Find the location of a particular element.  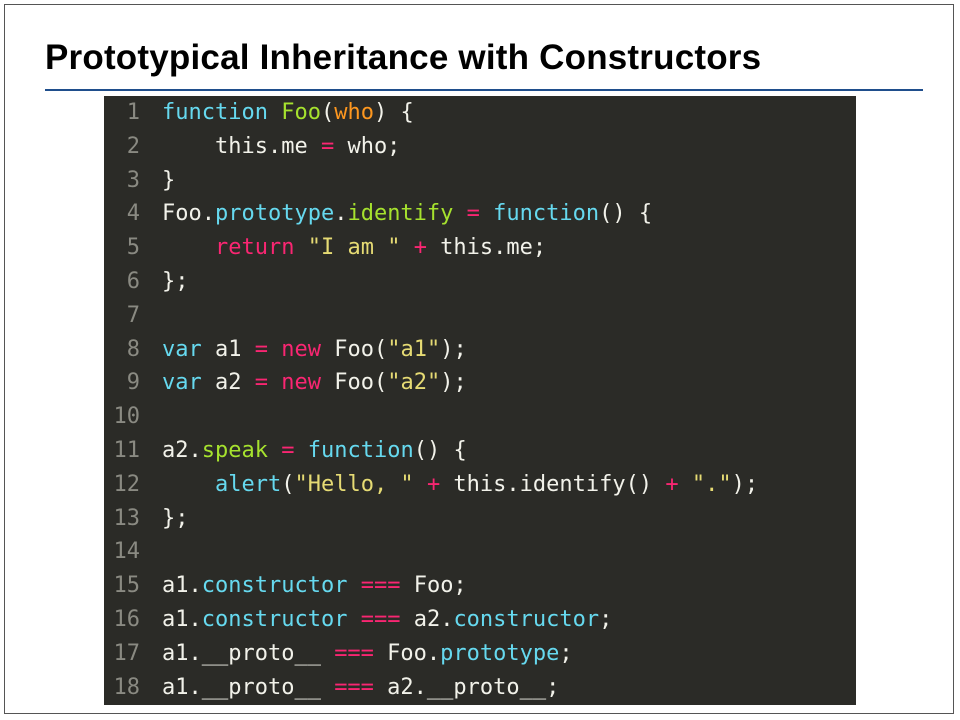

code-line: 6}; is located at coordinates (480, 282).